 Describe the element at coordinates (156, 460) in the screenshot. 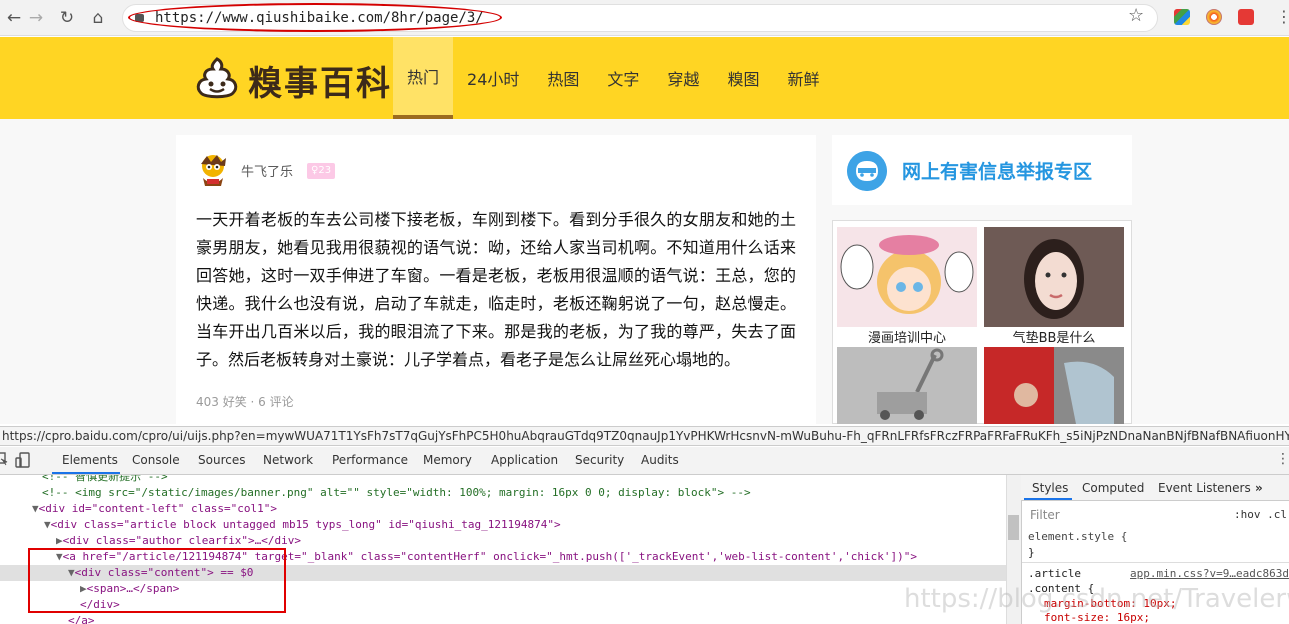

I see `tab-console: Console` at that location.